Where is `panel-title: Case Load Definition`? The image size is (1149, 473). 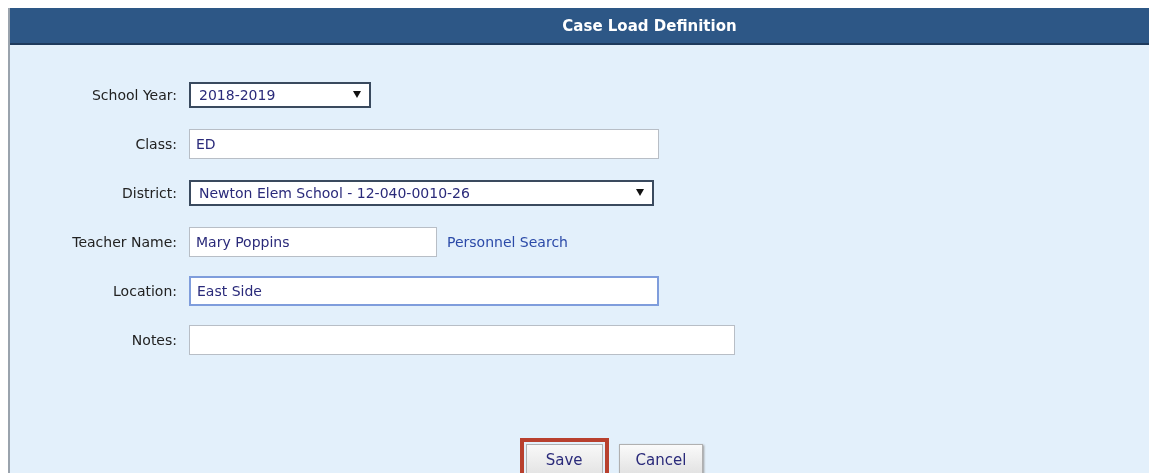
panel-title: Case Load Definition is located at coordinates (649, 25).